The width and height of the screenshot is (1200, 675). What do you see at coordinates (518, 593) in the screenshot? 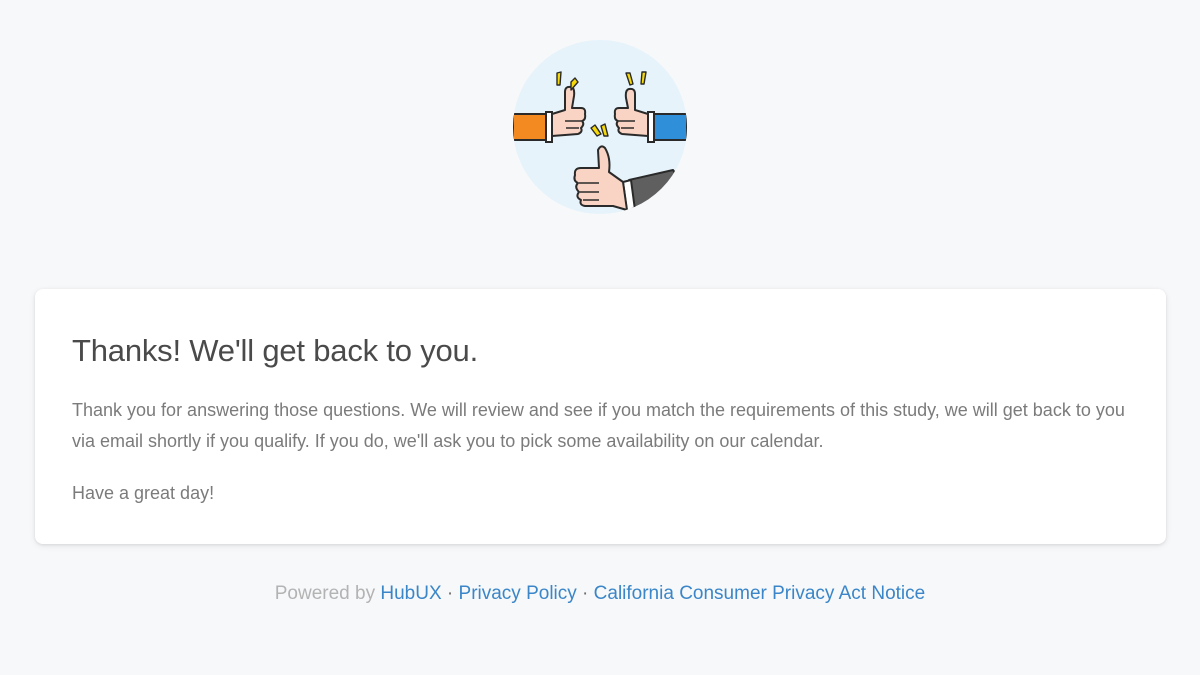
I see `privacy-policy-link: Privacy Policy` at bounding box center [518, 593].